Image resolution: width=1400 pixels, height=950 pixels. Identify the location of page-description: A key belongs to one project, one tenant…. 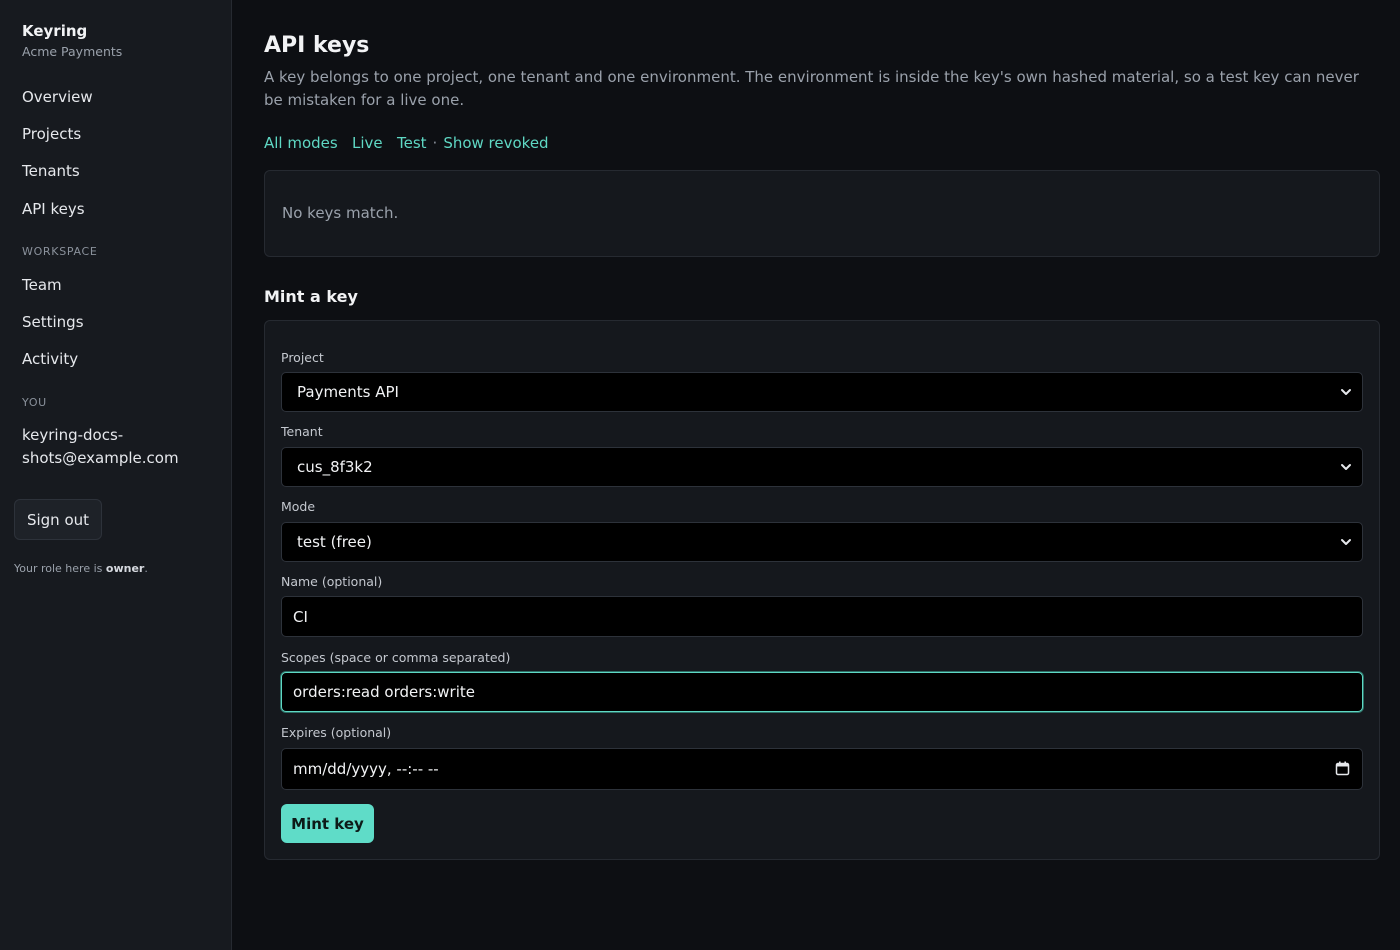
(811, 88).